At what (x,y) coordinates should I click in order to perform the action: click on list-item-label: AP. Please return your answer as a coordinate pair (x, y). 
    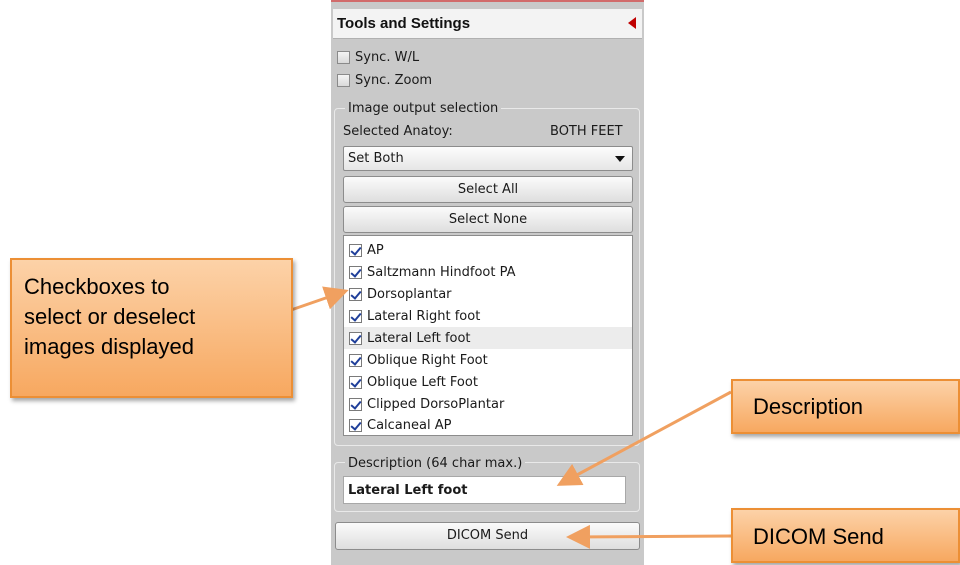
    Looking at the image, I should click on (375, 250).